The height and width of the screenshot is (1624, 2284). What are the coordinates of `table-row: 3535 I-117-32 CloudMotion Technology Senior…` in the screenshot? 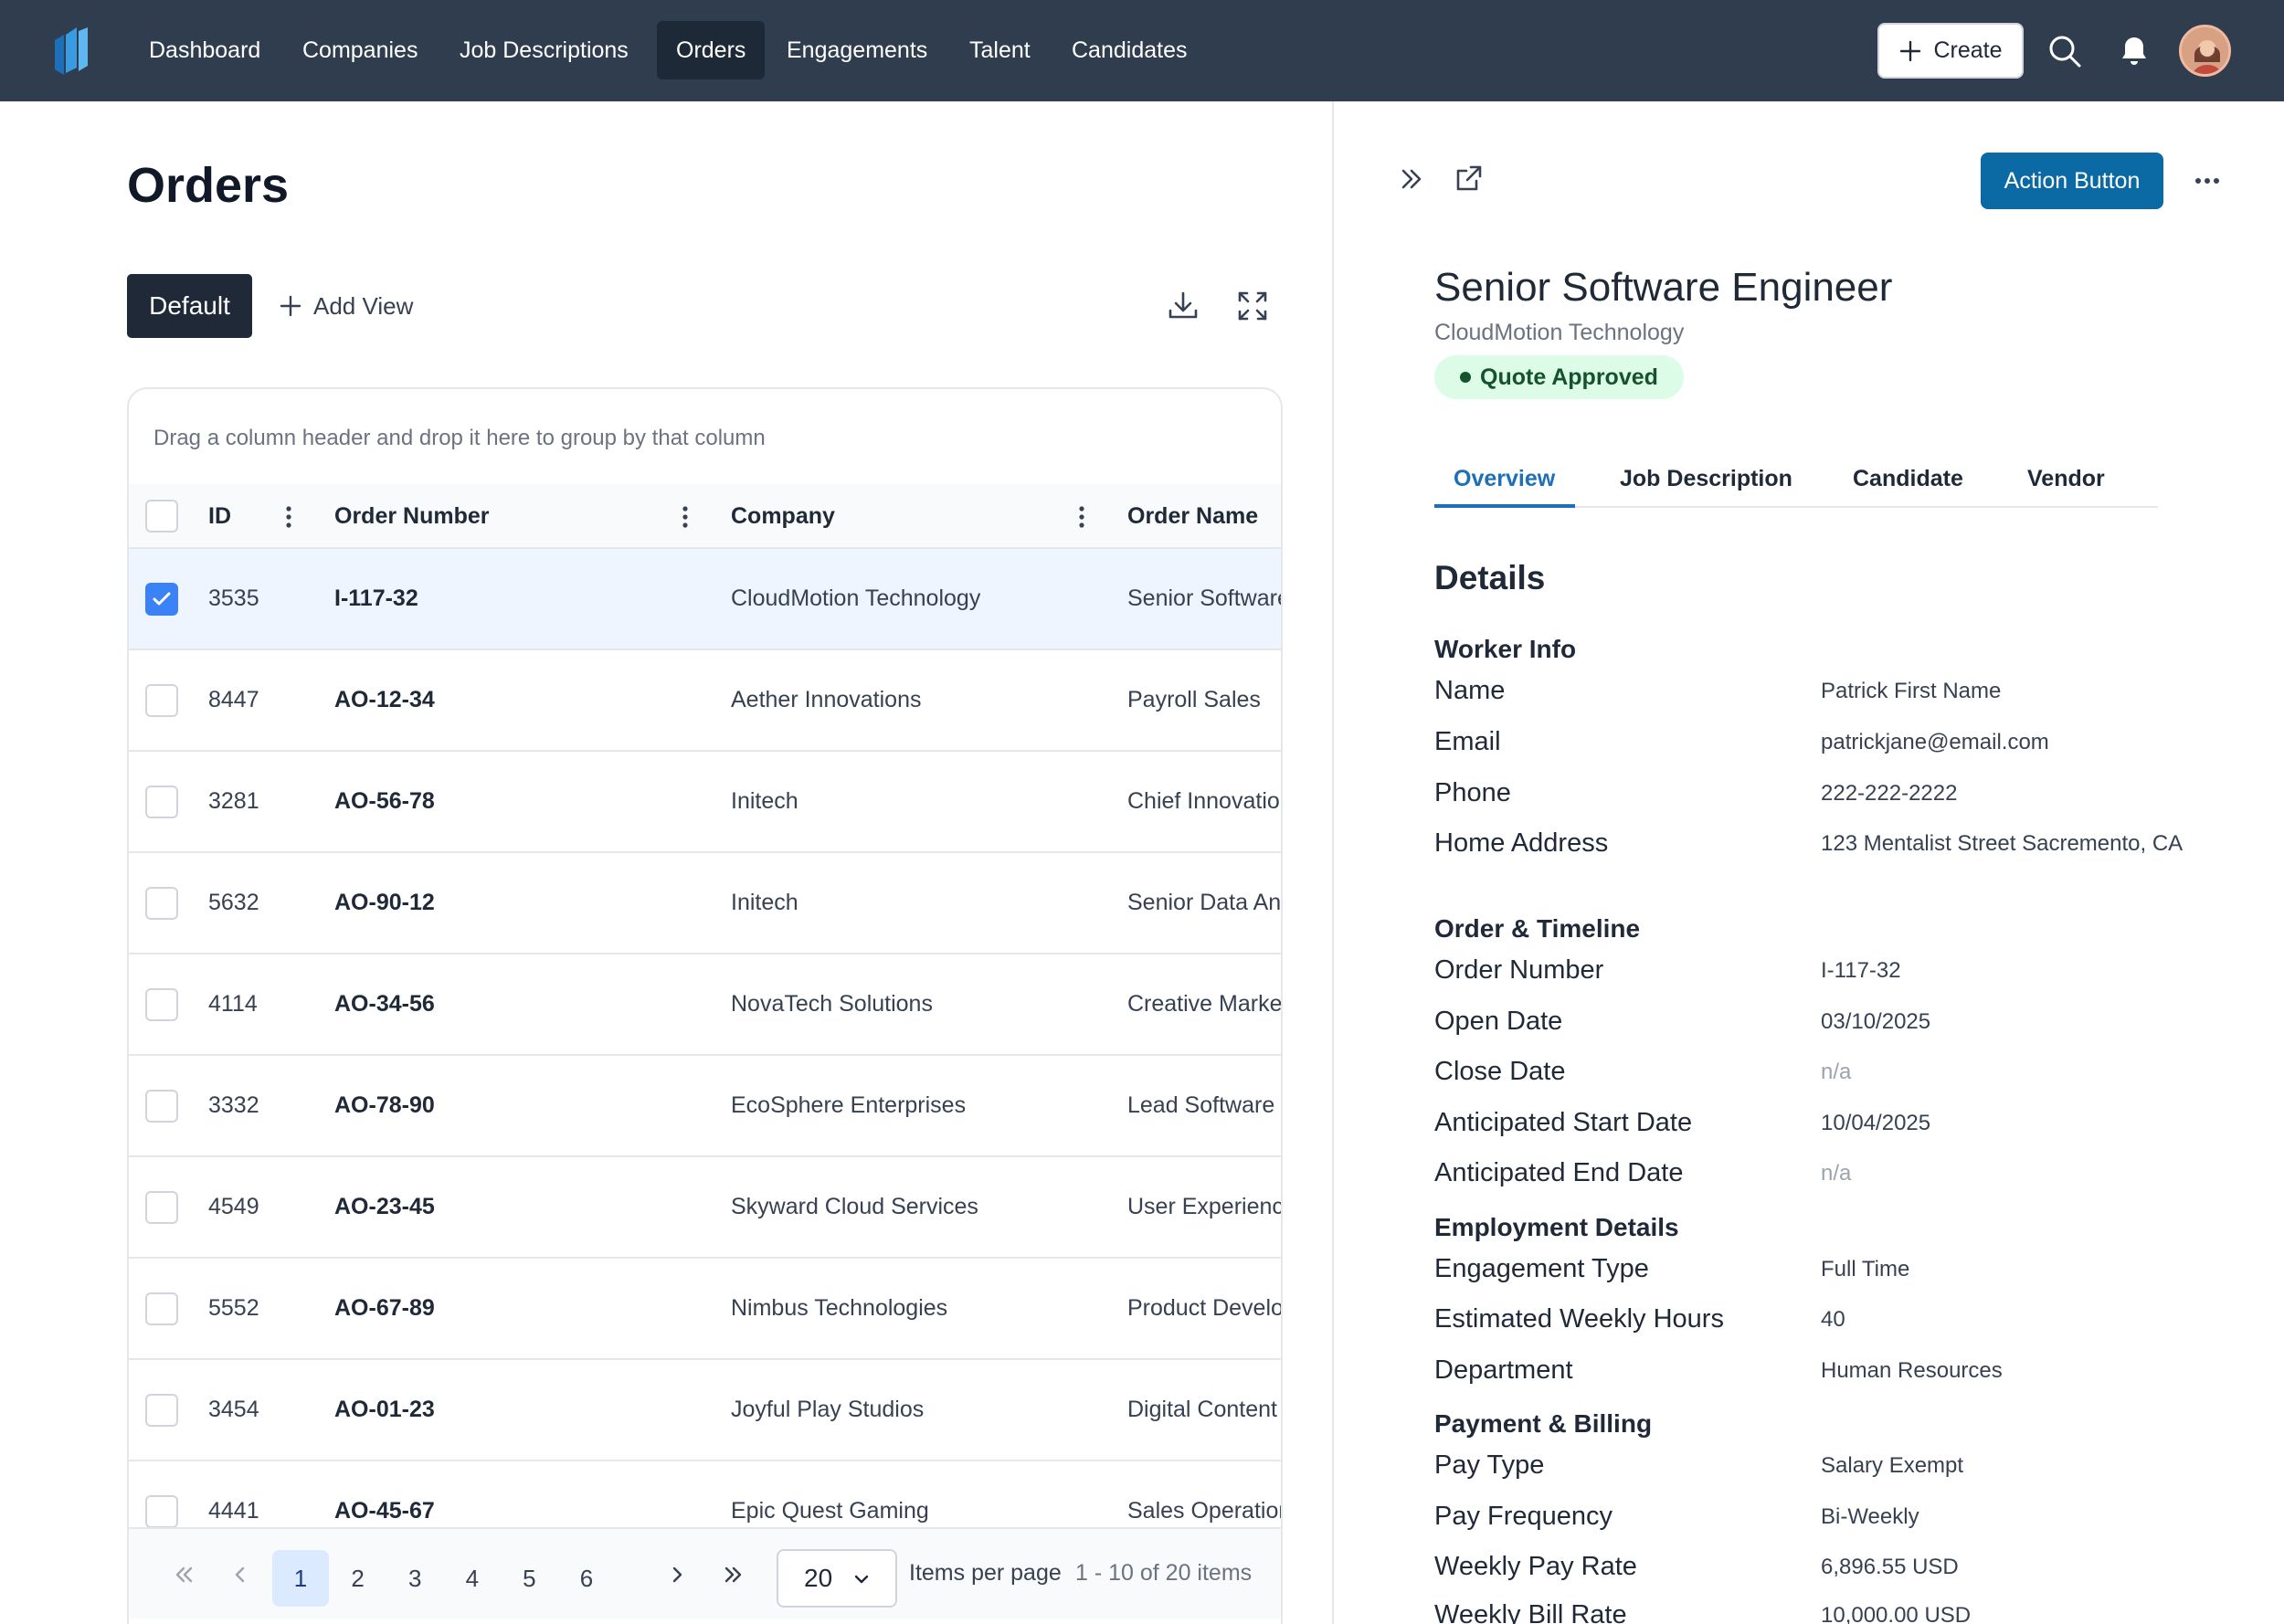 It's located at (705, 600).